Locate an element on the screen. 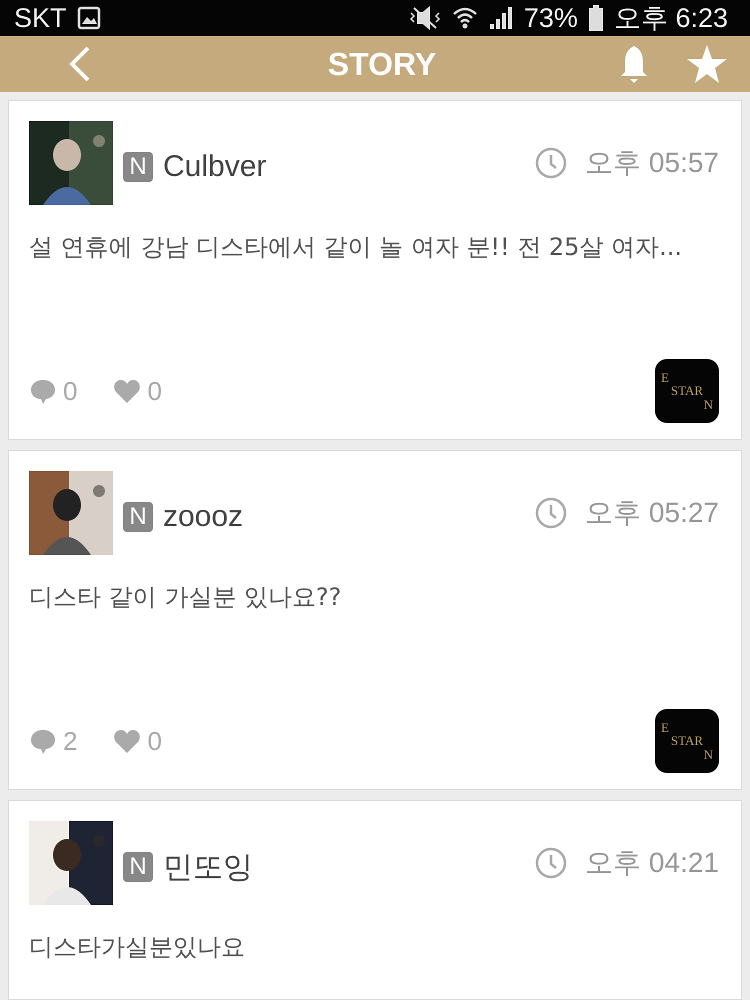 This screenshot has width=750, height=1000. comment-count: 0 is located at coordinates (70, 391).